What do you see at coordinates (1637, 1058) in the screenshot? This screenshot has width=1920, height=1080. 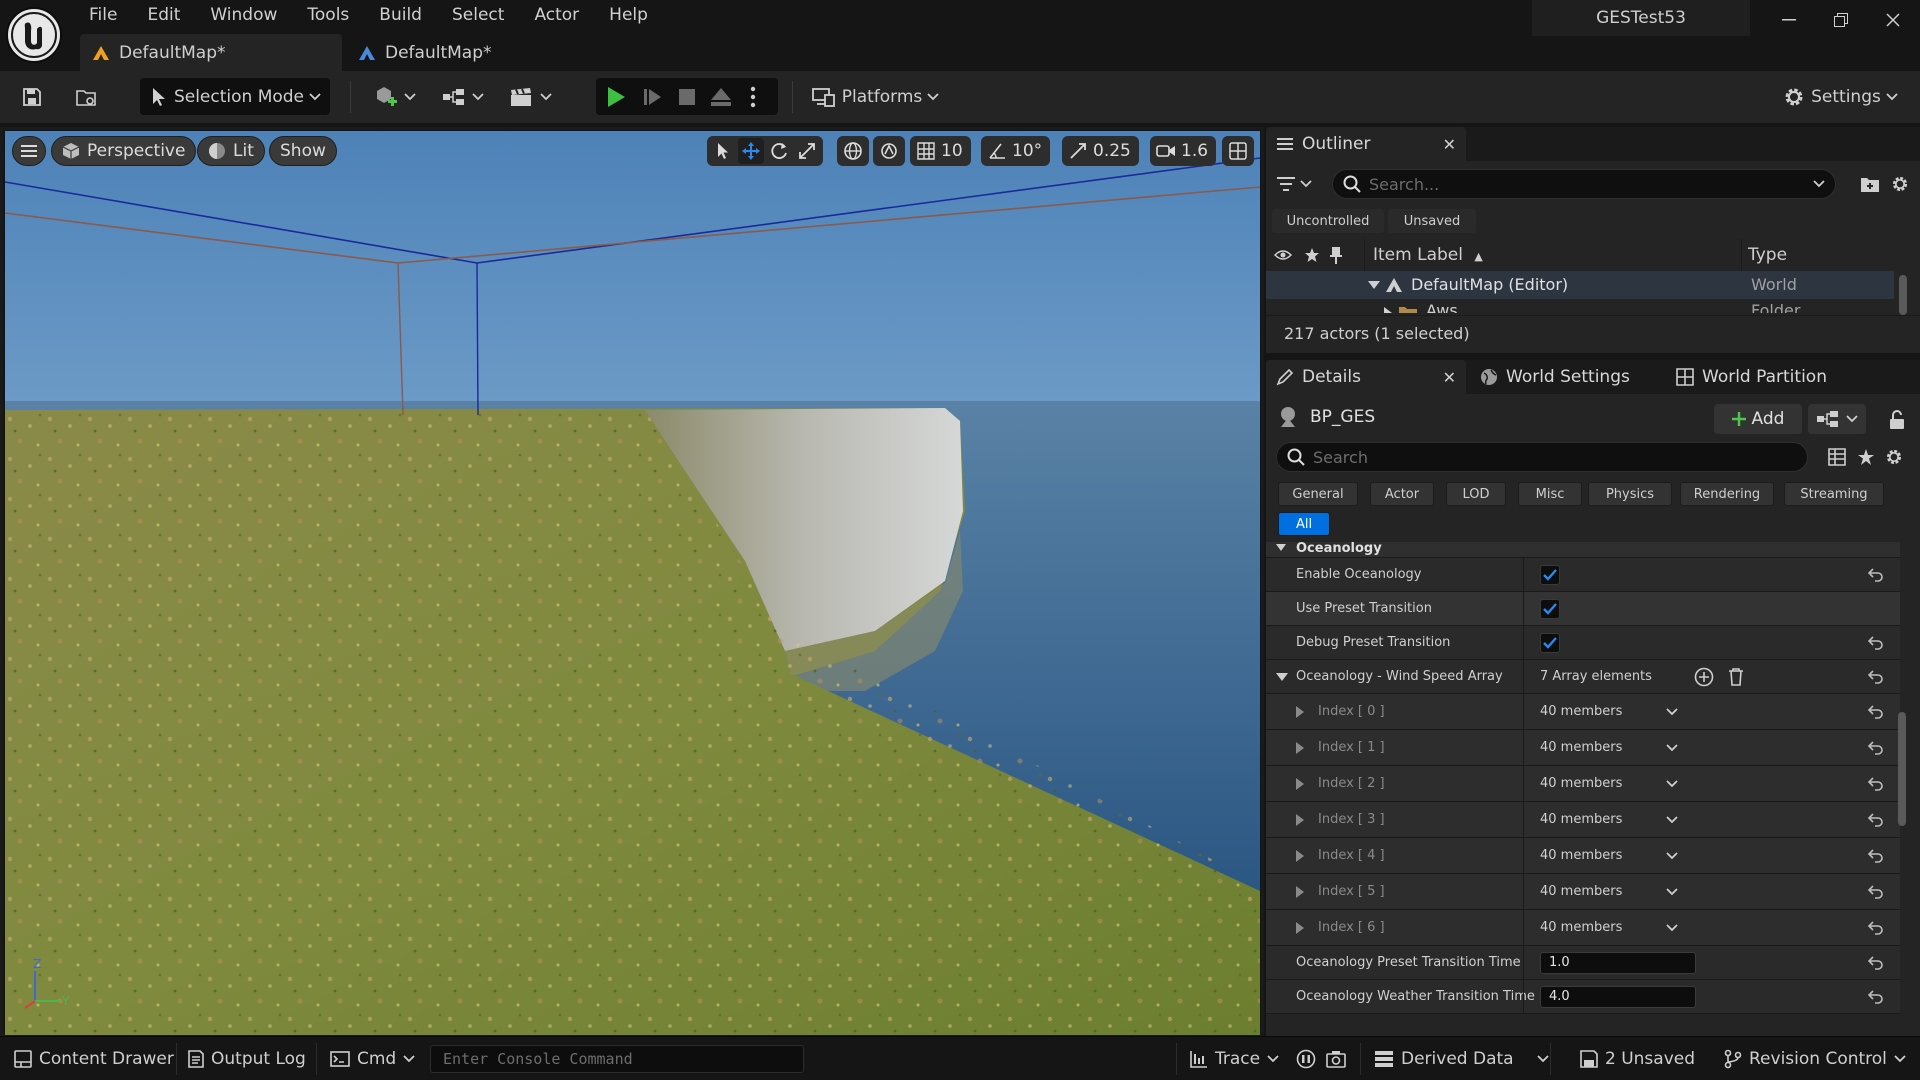 I see `unsaved-button: 2 Unsaved` at bounding box center [1637, 1058].